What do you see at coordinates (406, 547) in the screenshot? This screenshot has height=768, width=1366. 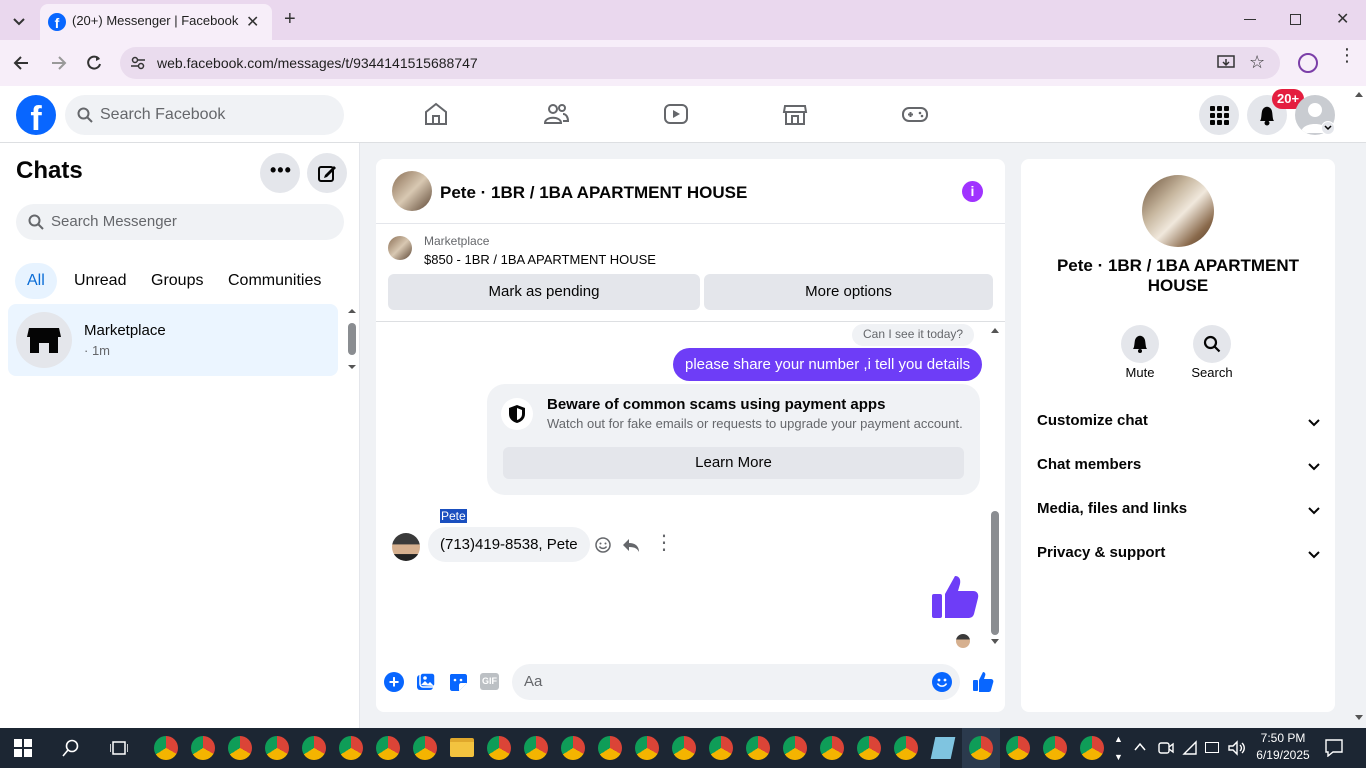 I see `sender-avatar` at bounding box center [406, 547].